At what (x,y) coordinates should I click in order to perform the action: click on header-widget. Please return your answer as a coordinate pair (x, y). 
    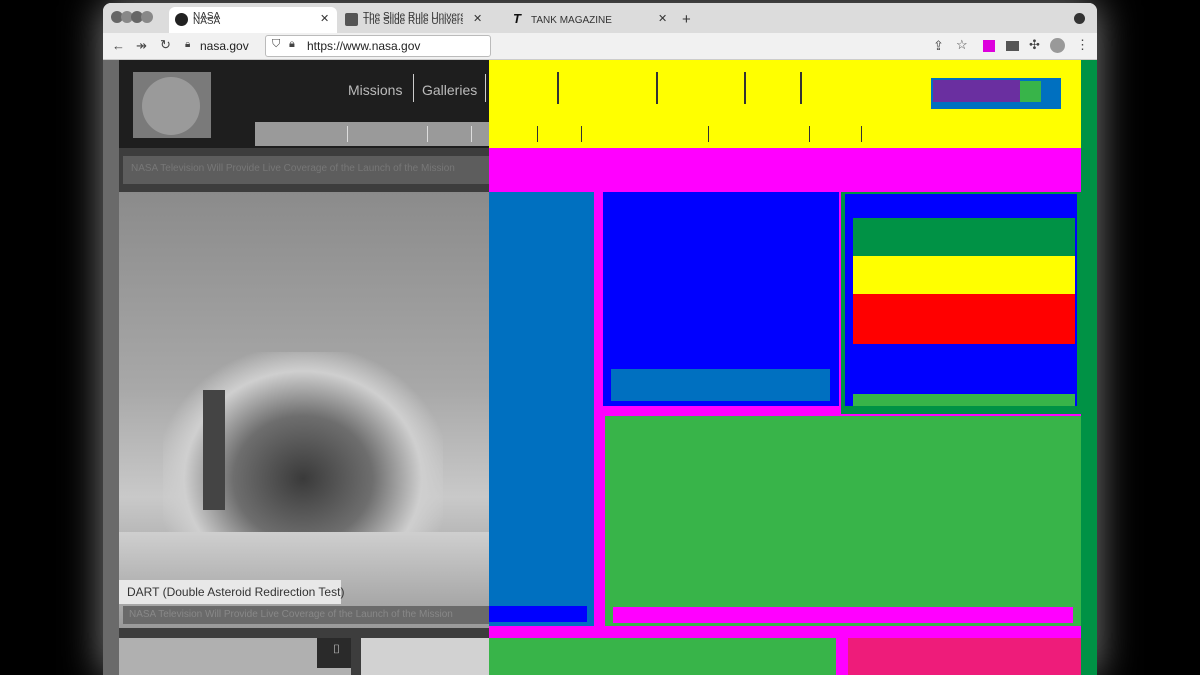
    Looking at the image, I should click on (996, 93).